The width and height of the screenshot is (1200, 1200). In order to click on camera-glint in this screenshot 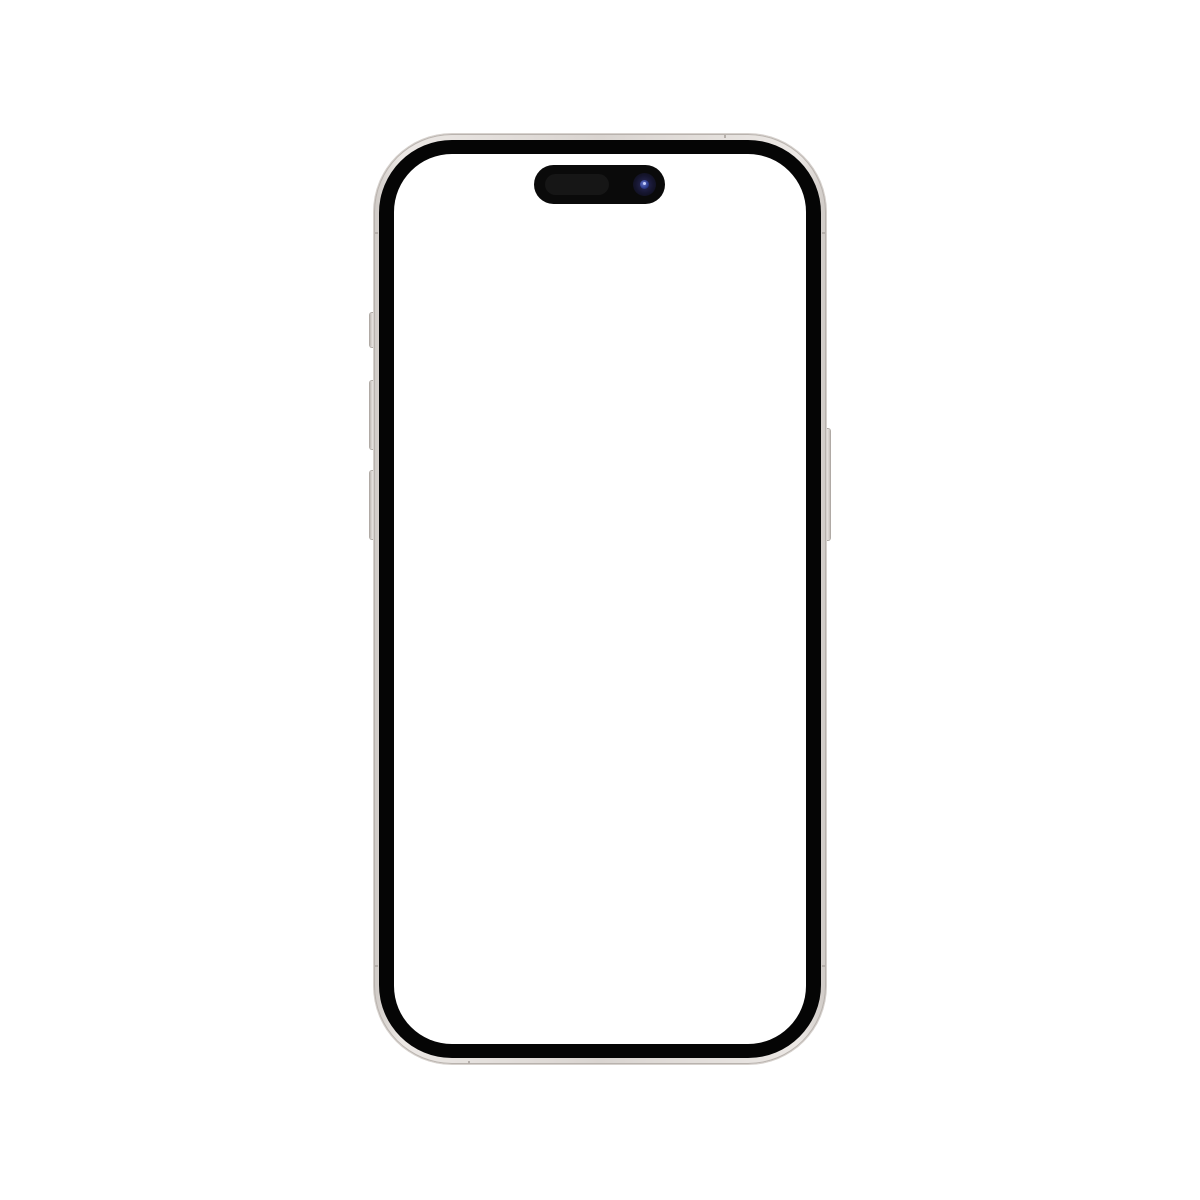, I will do `click(644, 183)`.